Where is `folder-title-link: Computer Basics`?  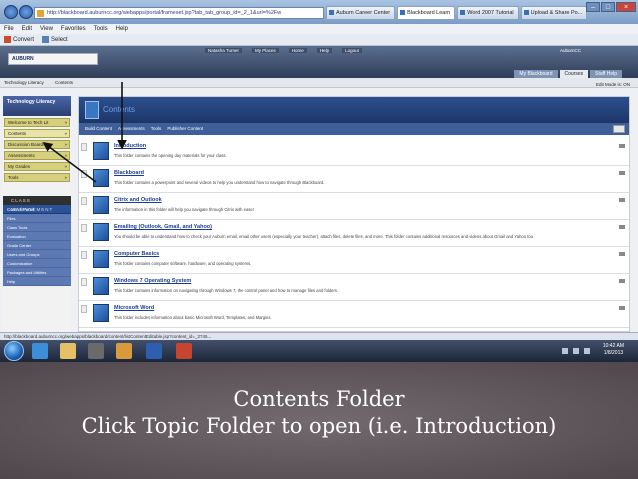 folder-title-link: Computer Basics is located at coordinates (136, 254).